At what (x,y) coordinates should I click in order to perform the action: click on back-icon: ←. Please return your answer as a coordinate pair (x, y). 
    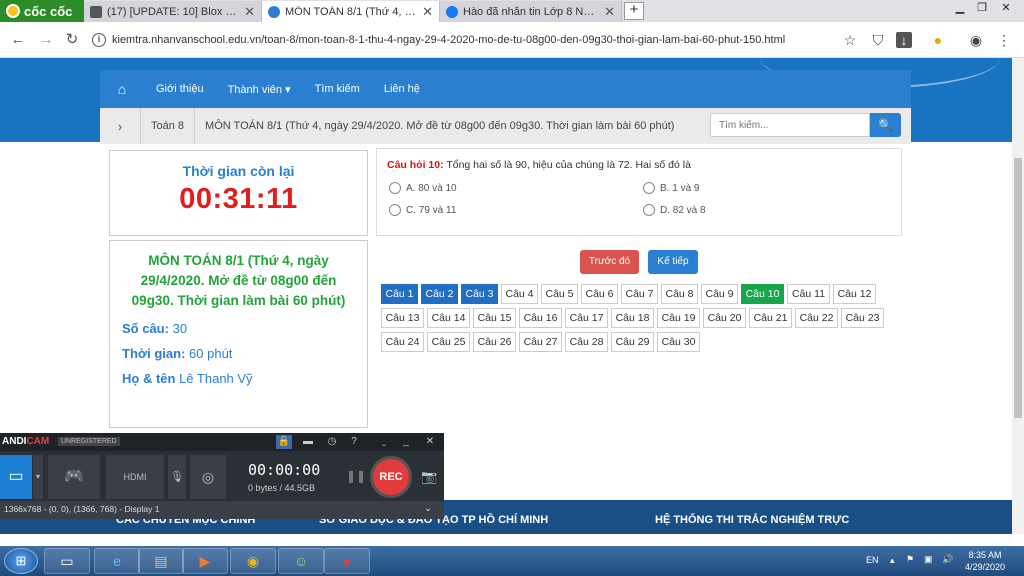
    Looking at the image, I should click on (18, 40).